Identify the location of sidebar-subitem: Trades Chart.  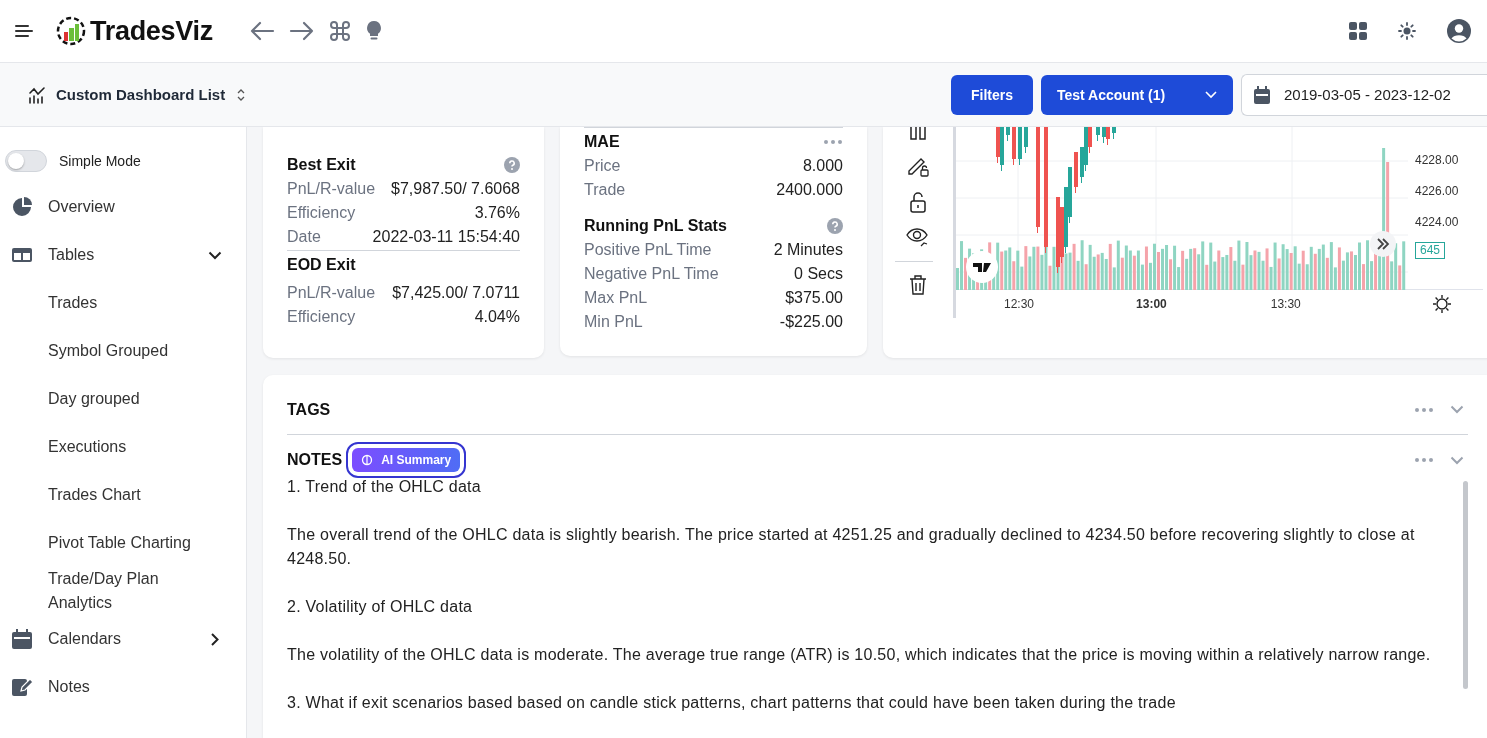
(123, 495).